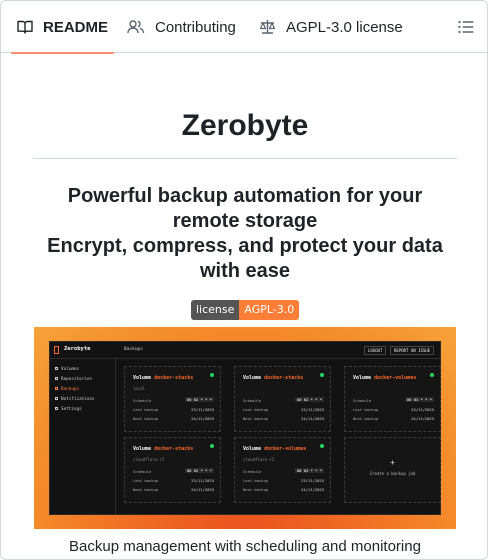 The image size is (488, 560). I want to click on tagline-line-1: Powerful backup automation for your, so click(245, 196).